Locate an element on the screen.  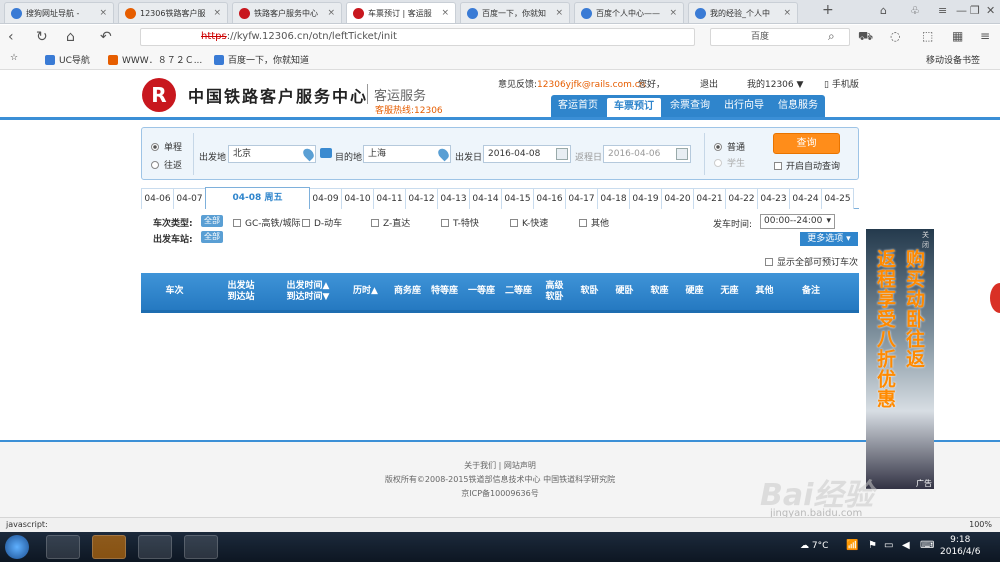
clock: 9:18 2016/4/6 is located at coordinates (960, 546).